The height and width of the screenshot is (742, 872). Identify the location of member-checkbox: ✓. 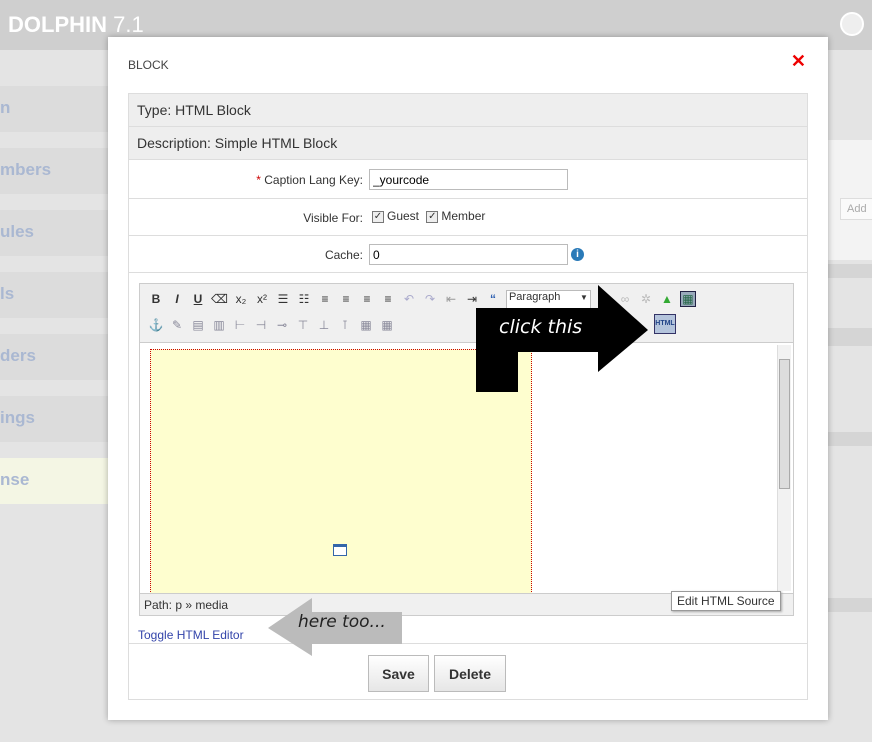
(432, 216).